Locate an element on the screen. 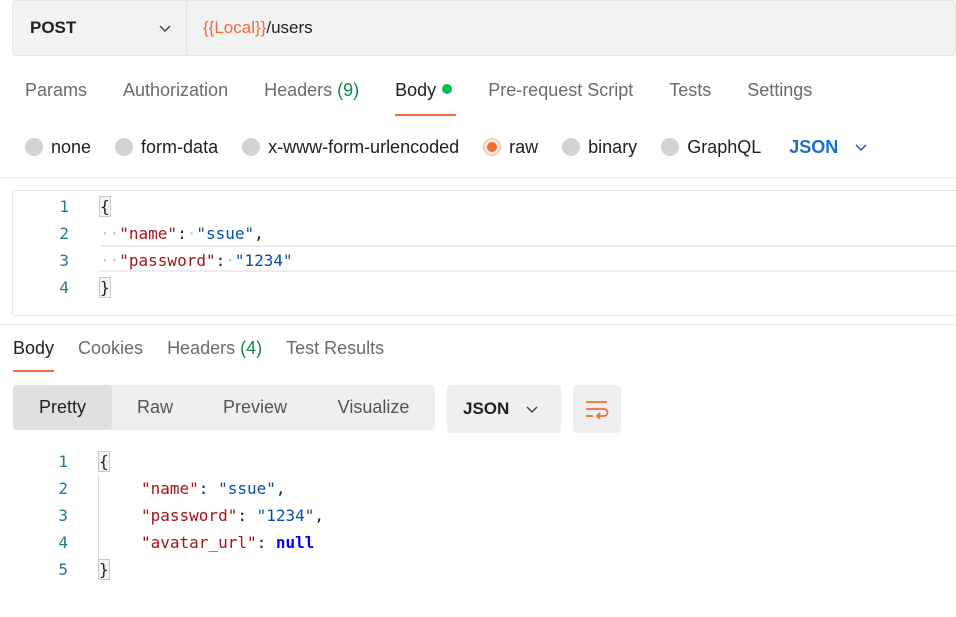 Image resolution: width=956 pixels, height=617 pixels. radio-raw: raw is located at coordinates (510, 147).